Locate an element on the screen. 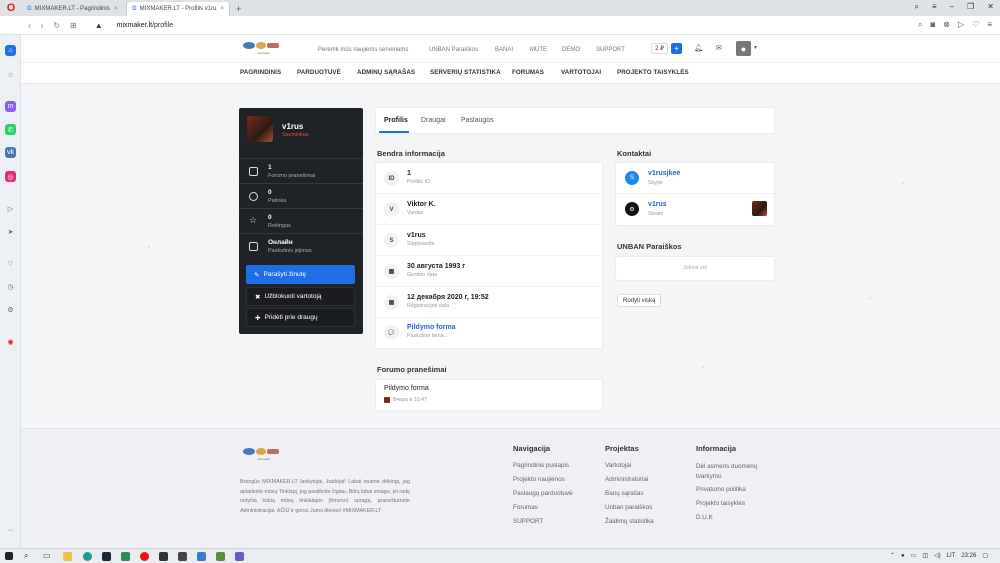 This screenshot has width=1000, height=563. footer-link: Administratoriai is located at coordinates (626, 479).